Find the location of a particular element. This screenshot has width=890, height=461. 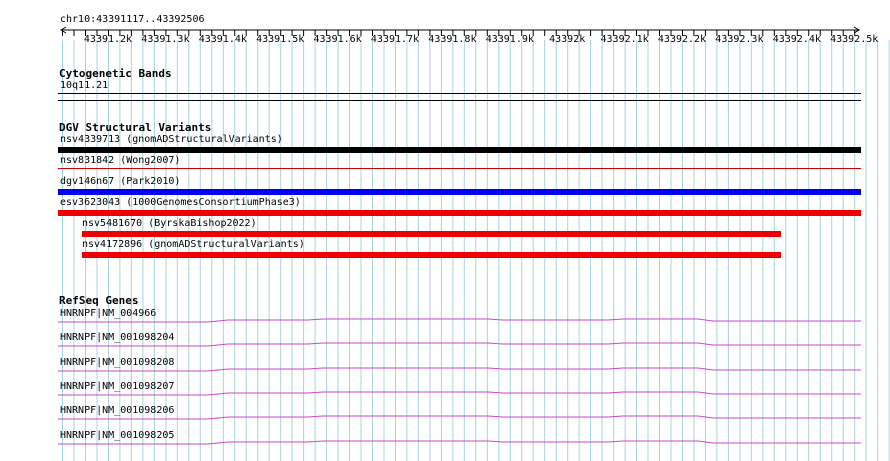

ruler-tick-label: 43392.4k is located at coordinates (796, 39).